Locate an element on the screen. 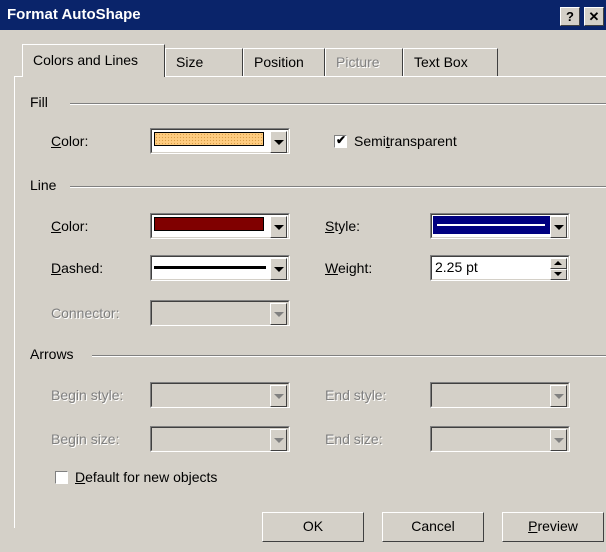  title-bar: Format AutoShape ? ✕ is located at coordinates (303, 15).